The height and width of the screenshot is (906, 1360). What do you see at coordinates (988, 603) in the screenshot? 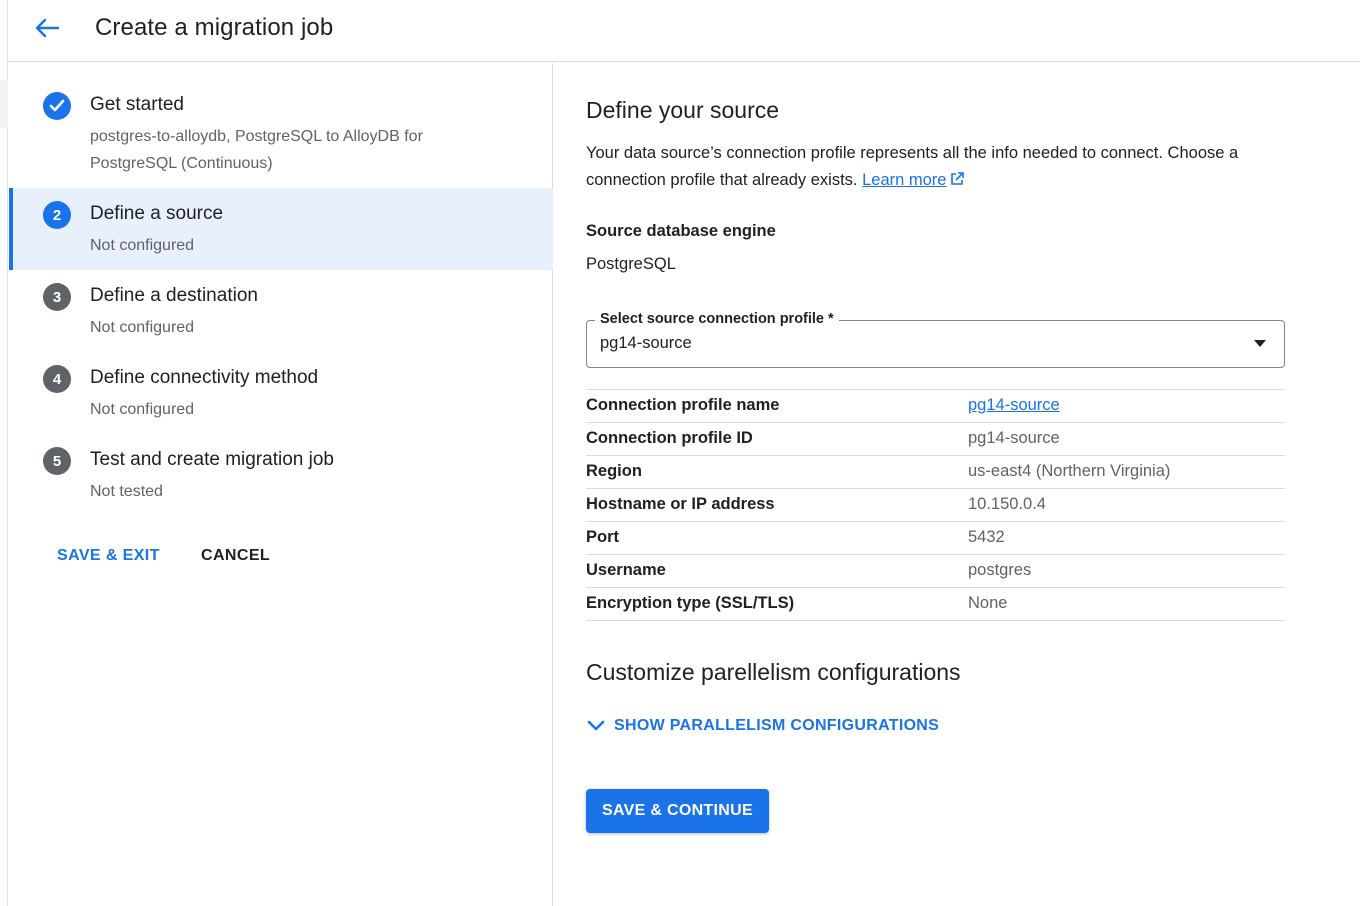
I see `detail-value: None` at bounding box center [988, 603].